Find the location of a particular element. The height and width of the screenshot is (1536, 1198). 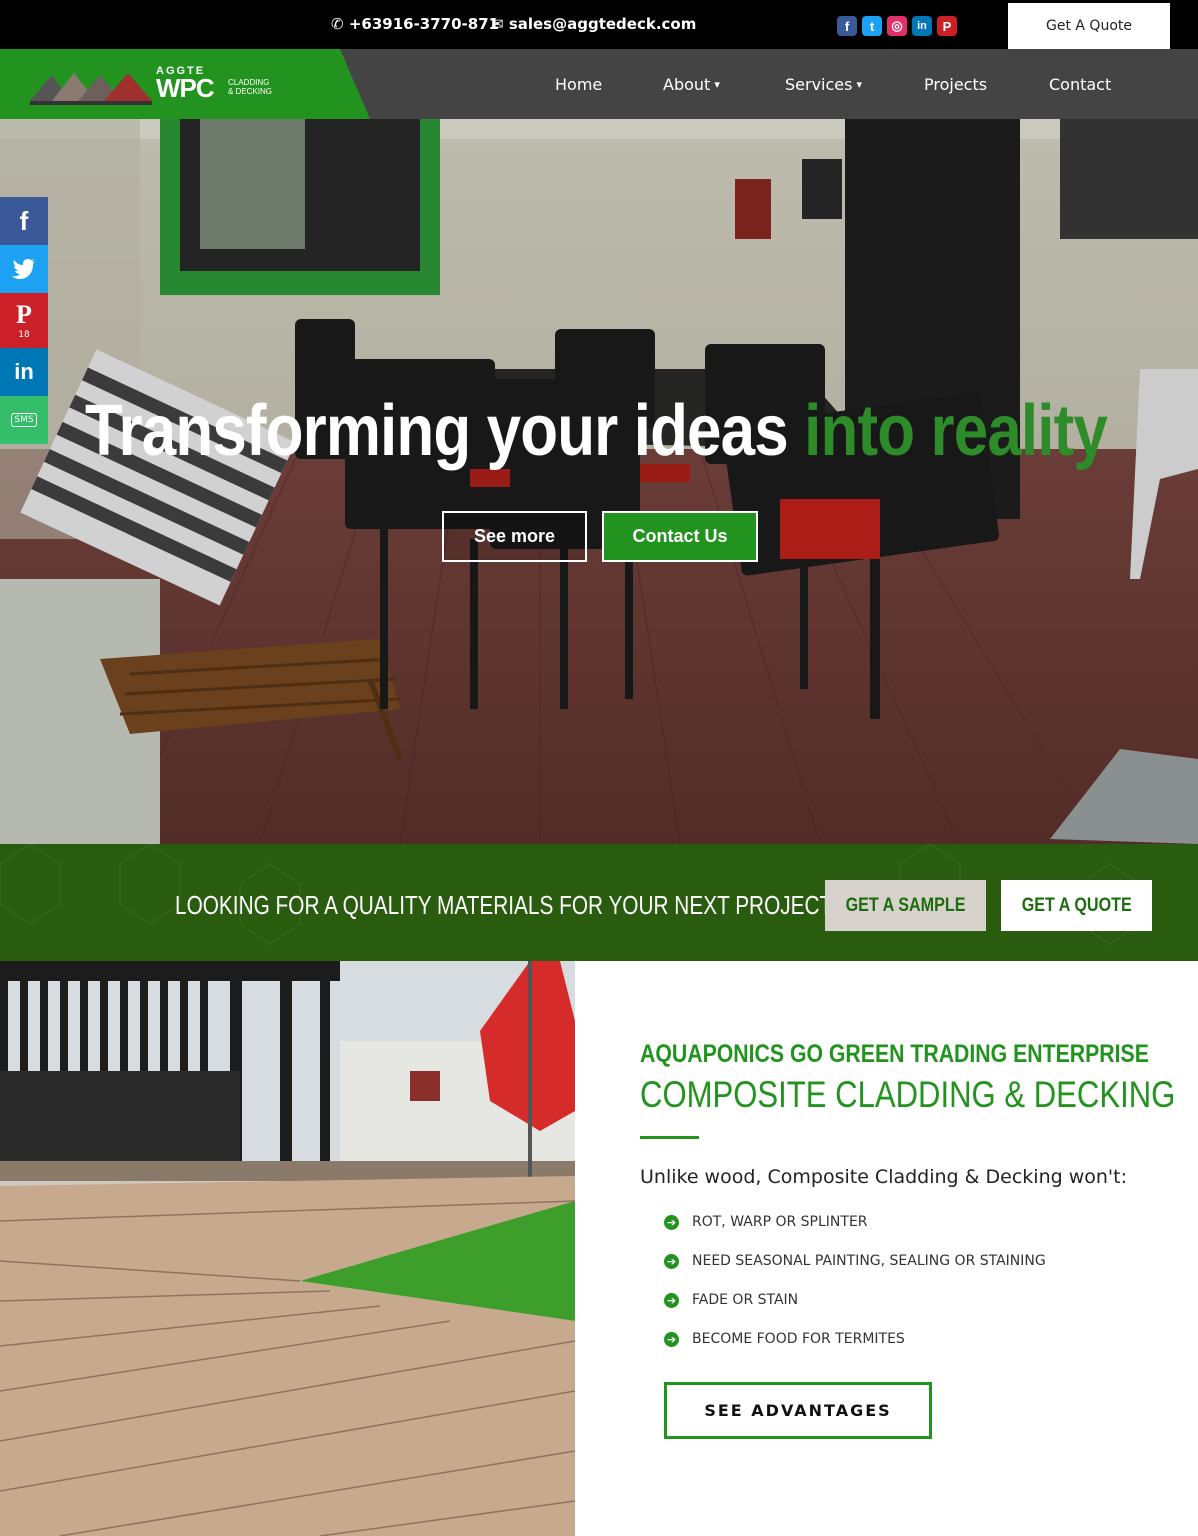

contact-us-label: Contact Us is located at coordinates (680, 536).